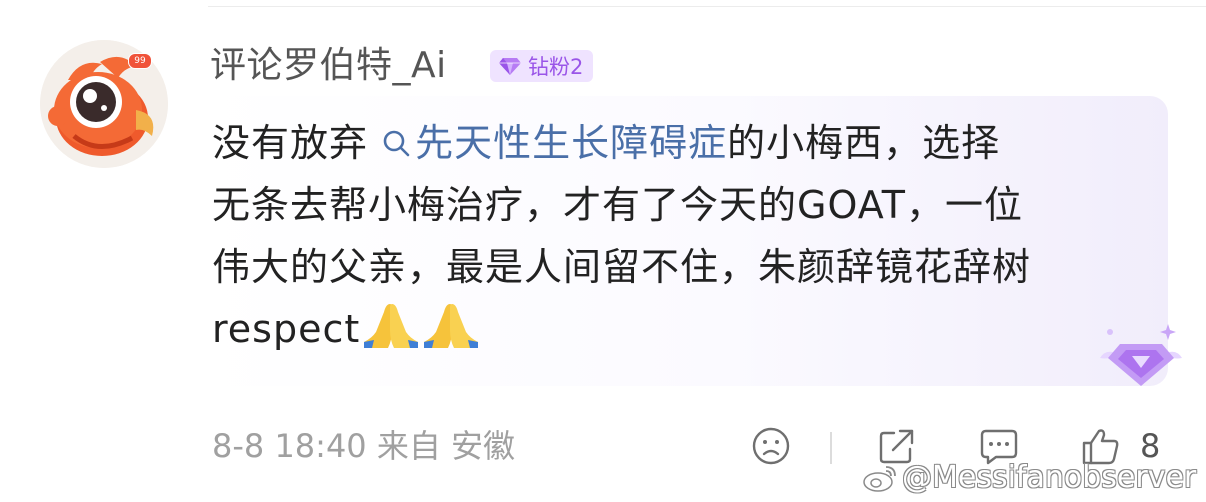 Image resolution: width=1206 pixels, height=502 pixels. What do you see at coordinates (286, 329) in the screenshot?
I see `comment-line-4-text: respect` at bounding box center [286, 329].